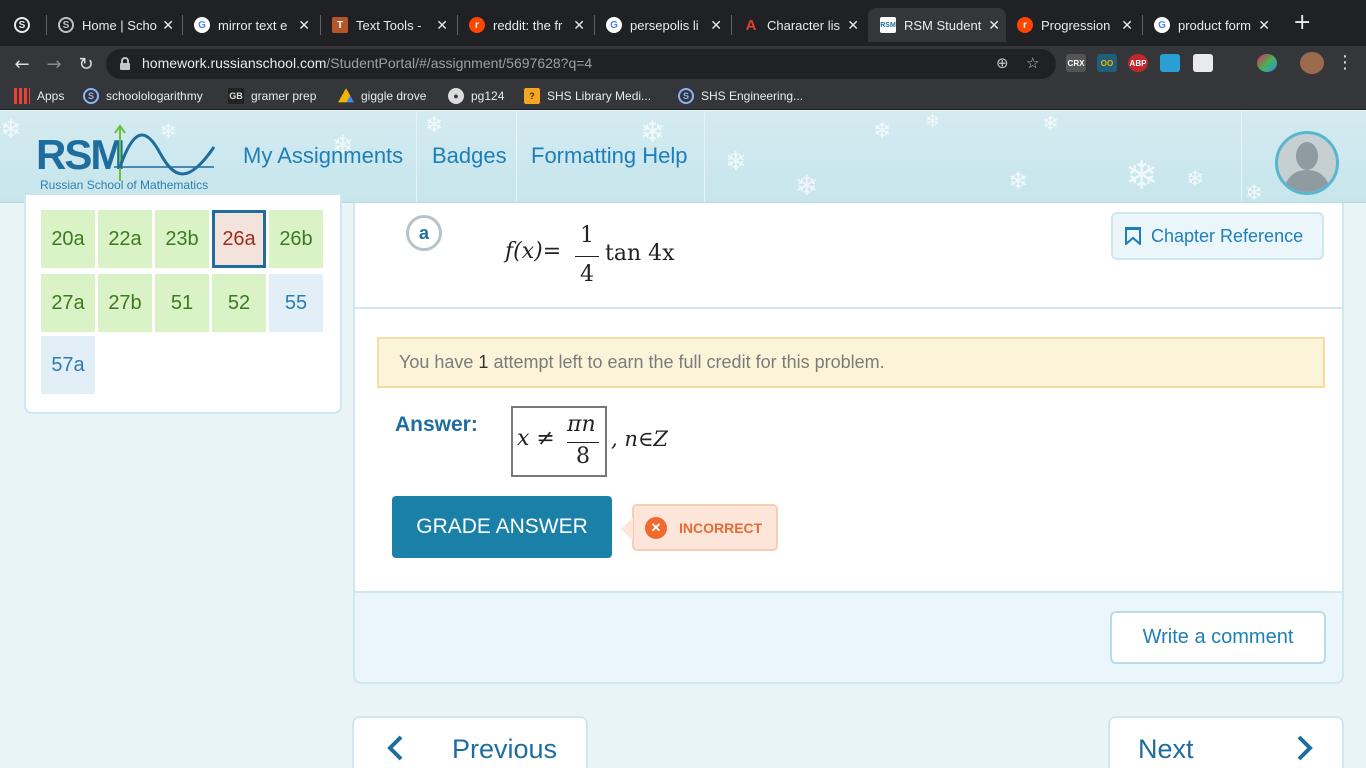  What do you see at coordinates (469, 156) in the screenshot?
I see `nav-badges: Badges` at bounding box center [469, 156].